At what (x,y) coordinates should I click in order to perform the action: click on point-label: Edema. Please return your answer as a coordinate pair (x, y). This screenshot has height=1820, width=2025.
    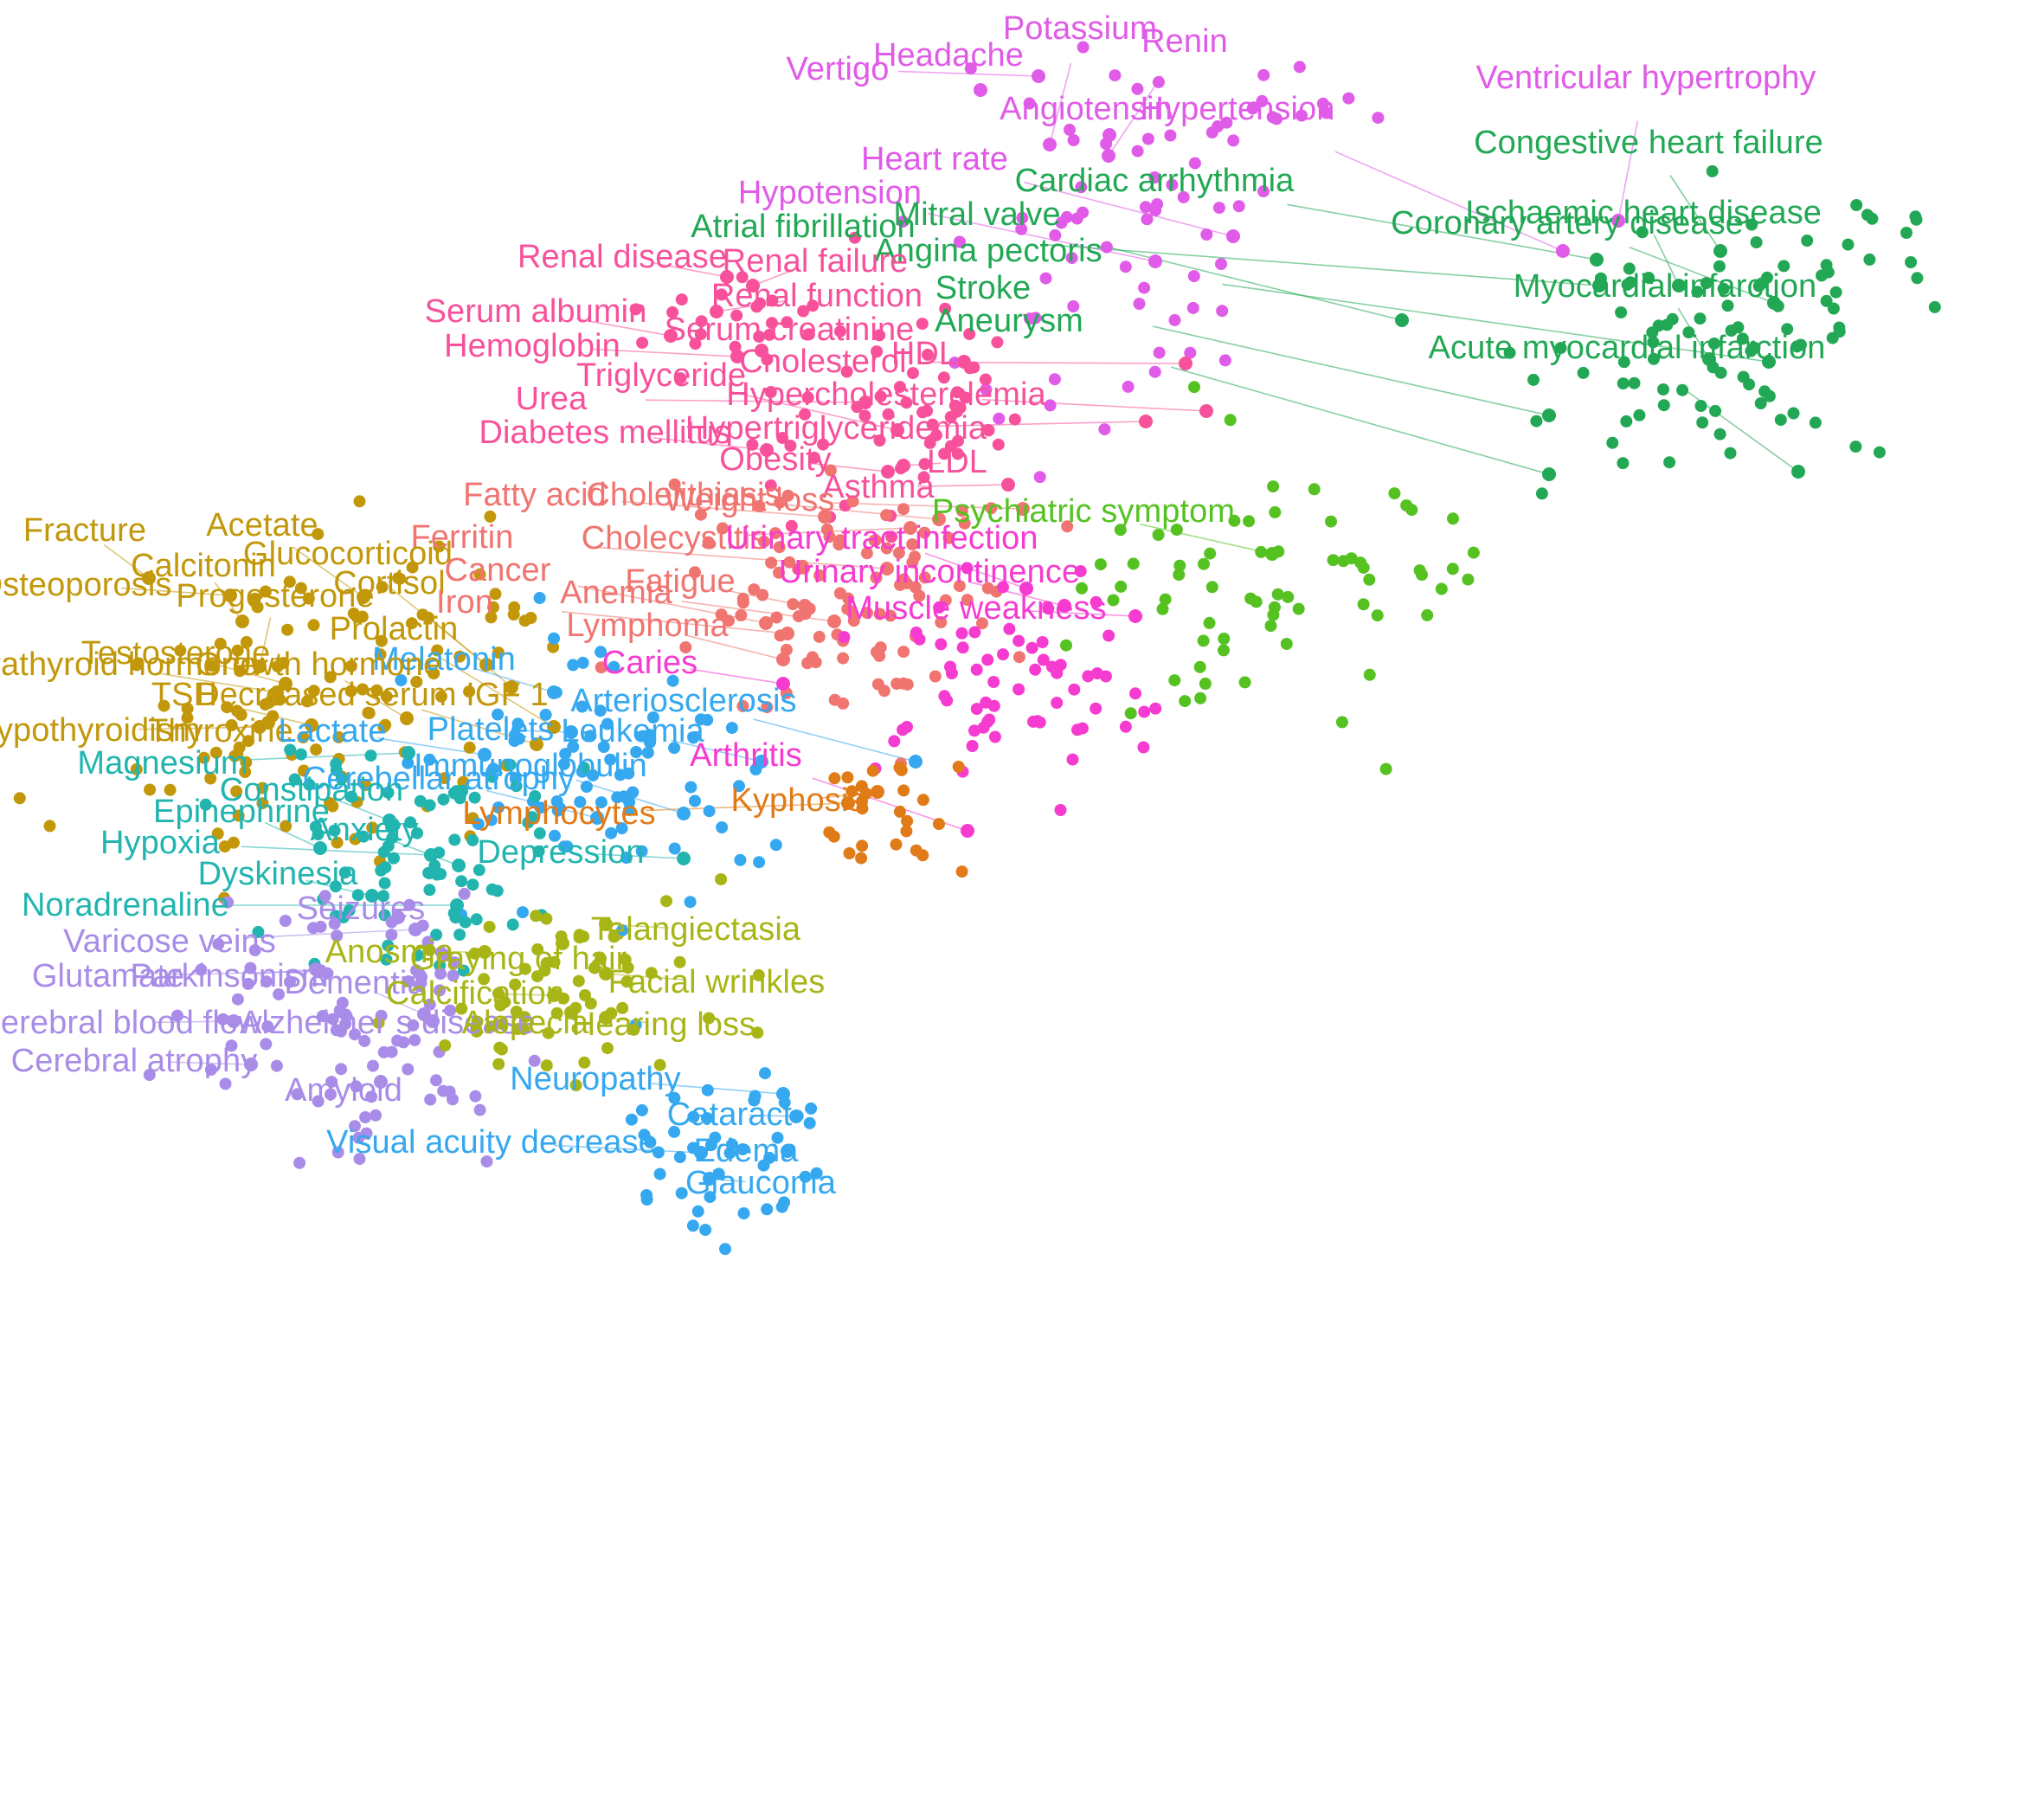
    Looking at the image, I should click on (746, 1151).